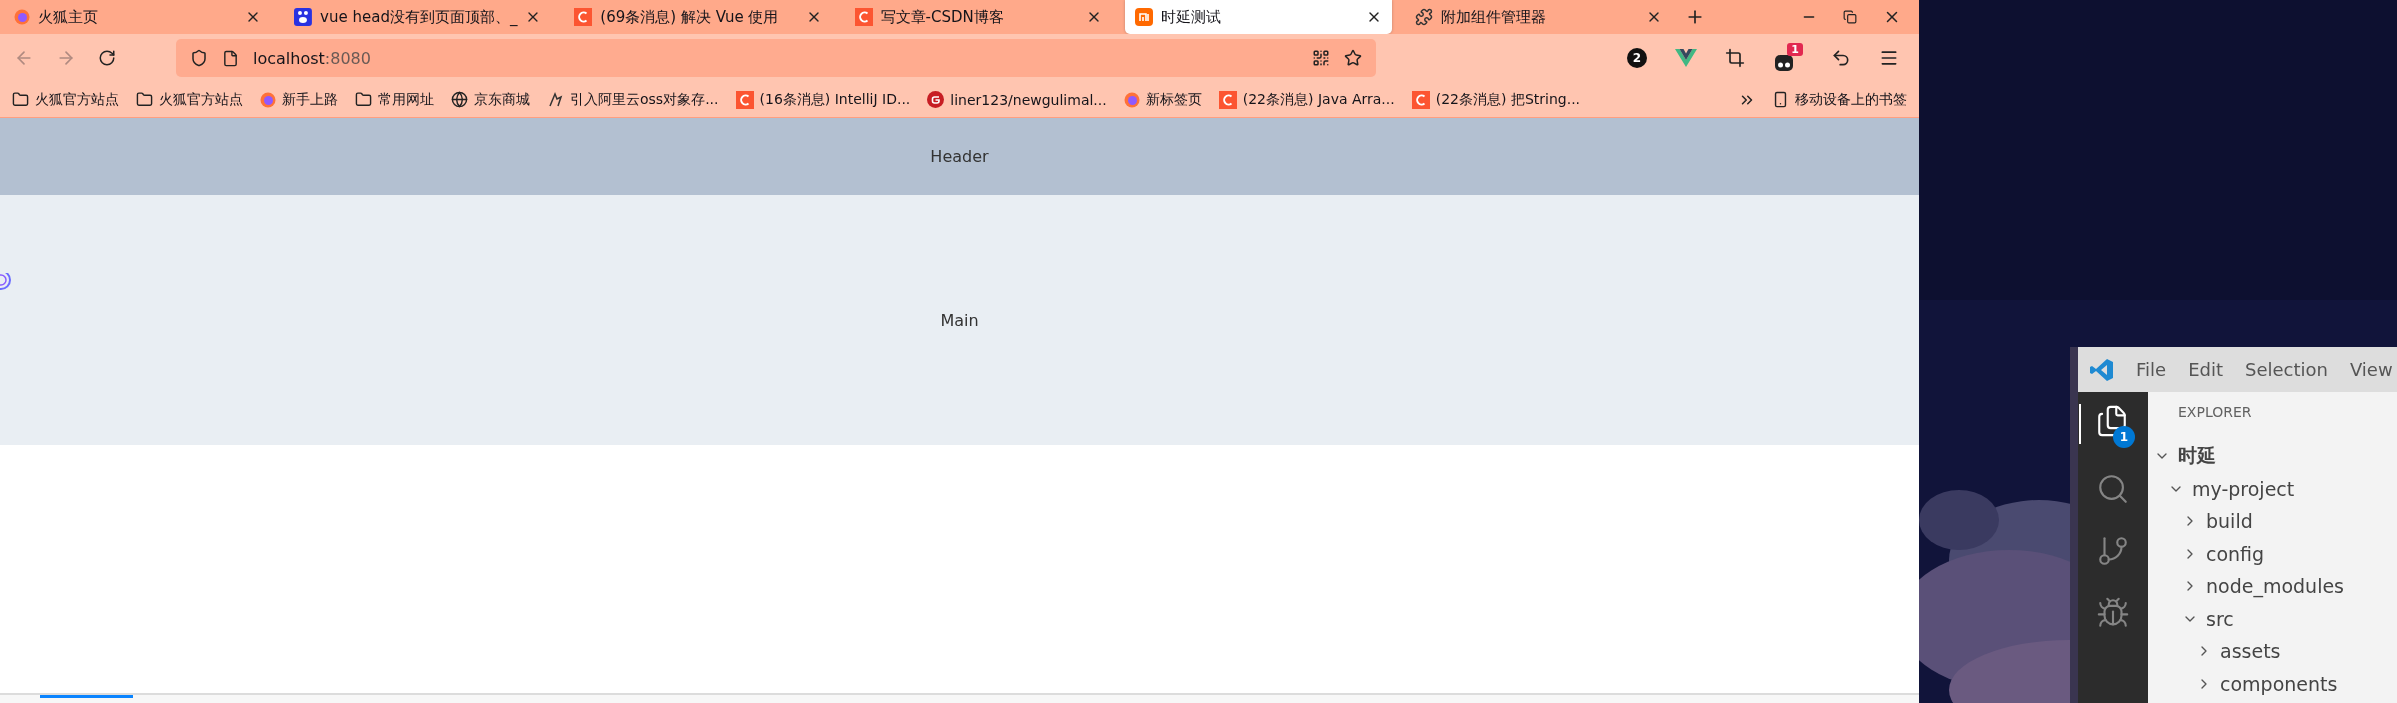  Describe the element at coordinates (2197, 456) in the screenshot. I see `tree-item: 时延` at that location.